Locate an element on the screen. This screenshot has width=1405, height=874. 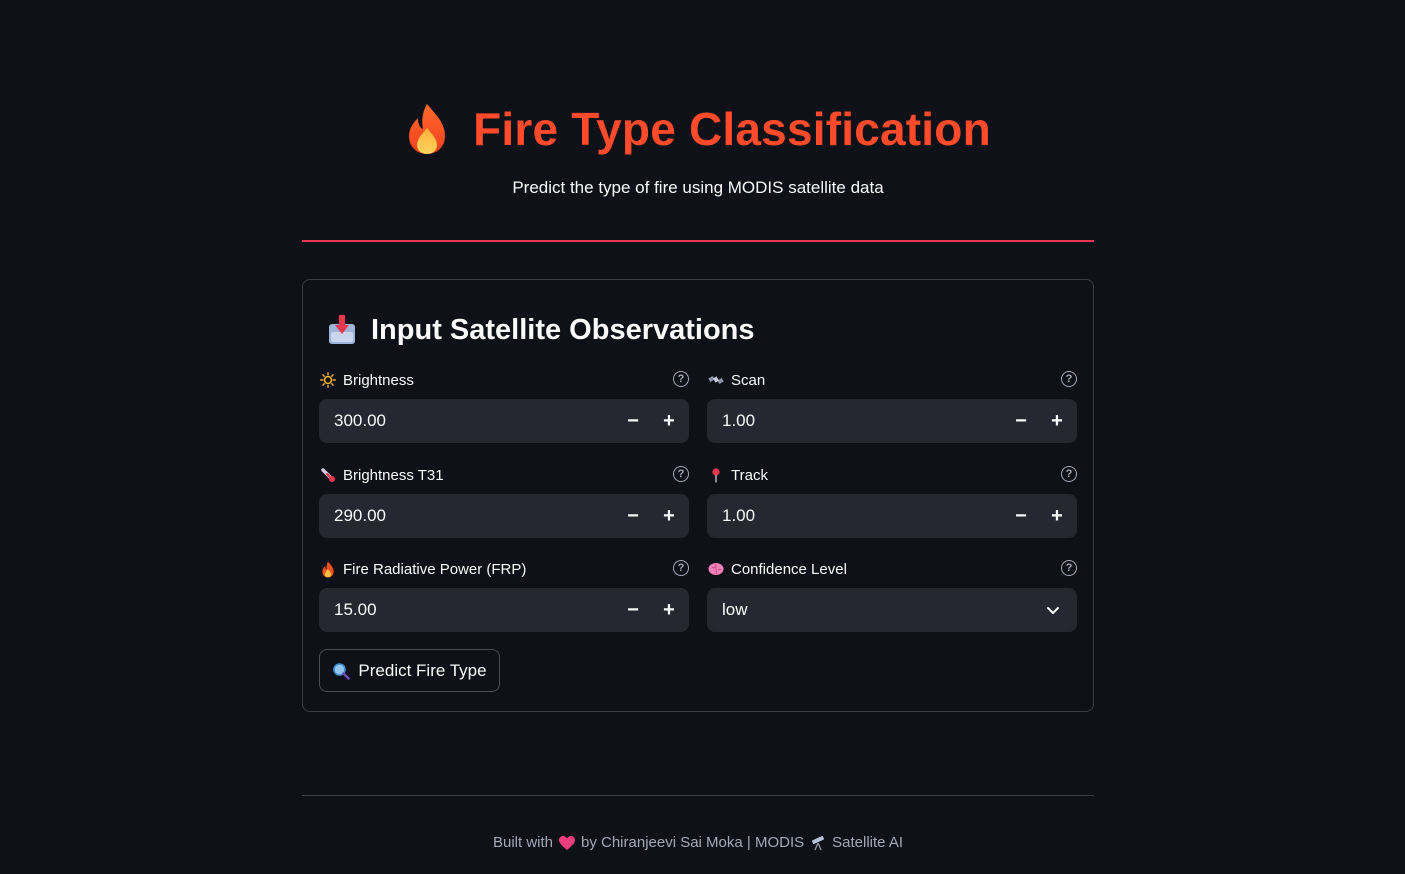
telescope-icon is located at coordinates (818, 842).